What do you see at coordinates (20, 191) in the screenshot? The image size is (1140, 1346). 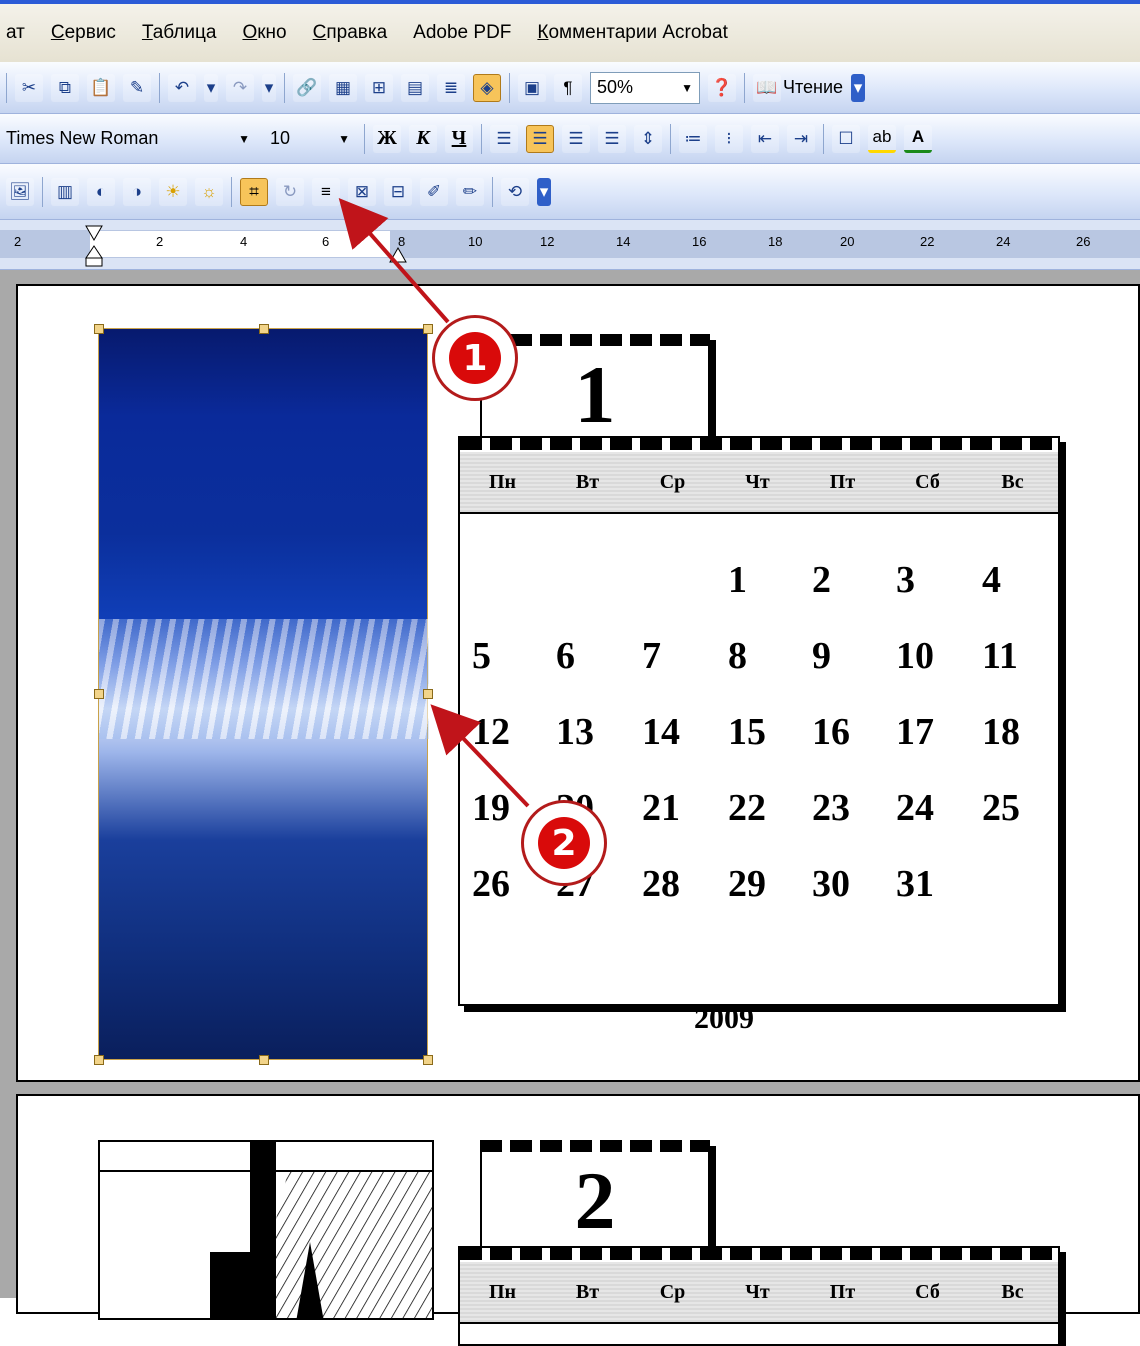 I see `insert-picture-icon: 🖼` at bounding box center [20, 191].